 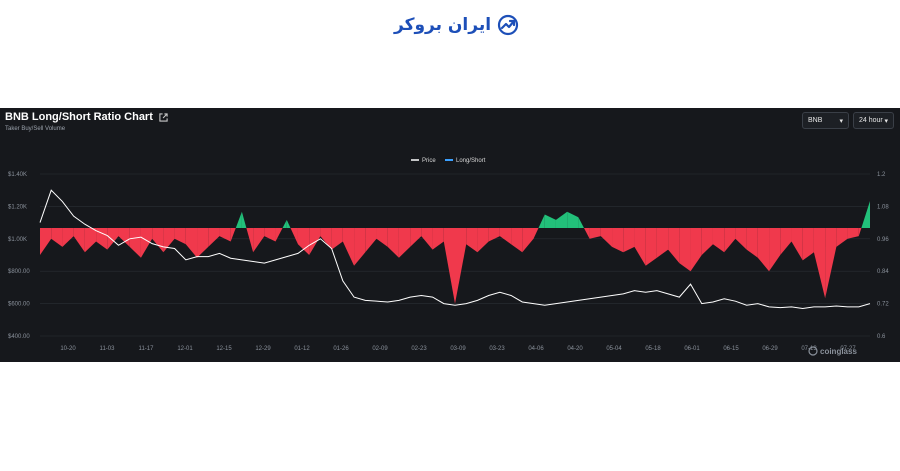 What do you see at coordinates (19, 305) in the screenshot?
I see `y-left-tick-label: $600.00` at bounding box center [19, 305].